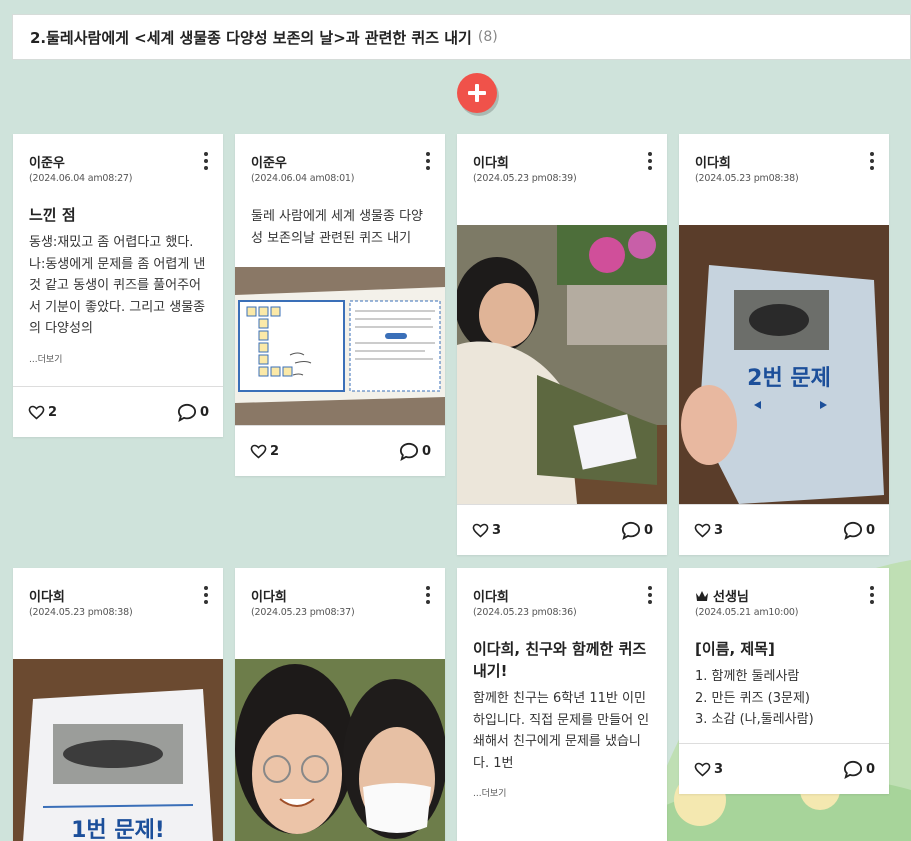  Describe the element at coordinates (118, 829) in the screenshot. I see `photo-text: 1번 문제!` at that location.